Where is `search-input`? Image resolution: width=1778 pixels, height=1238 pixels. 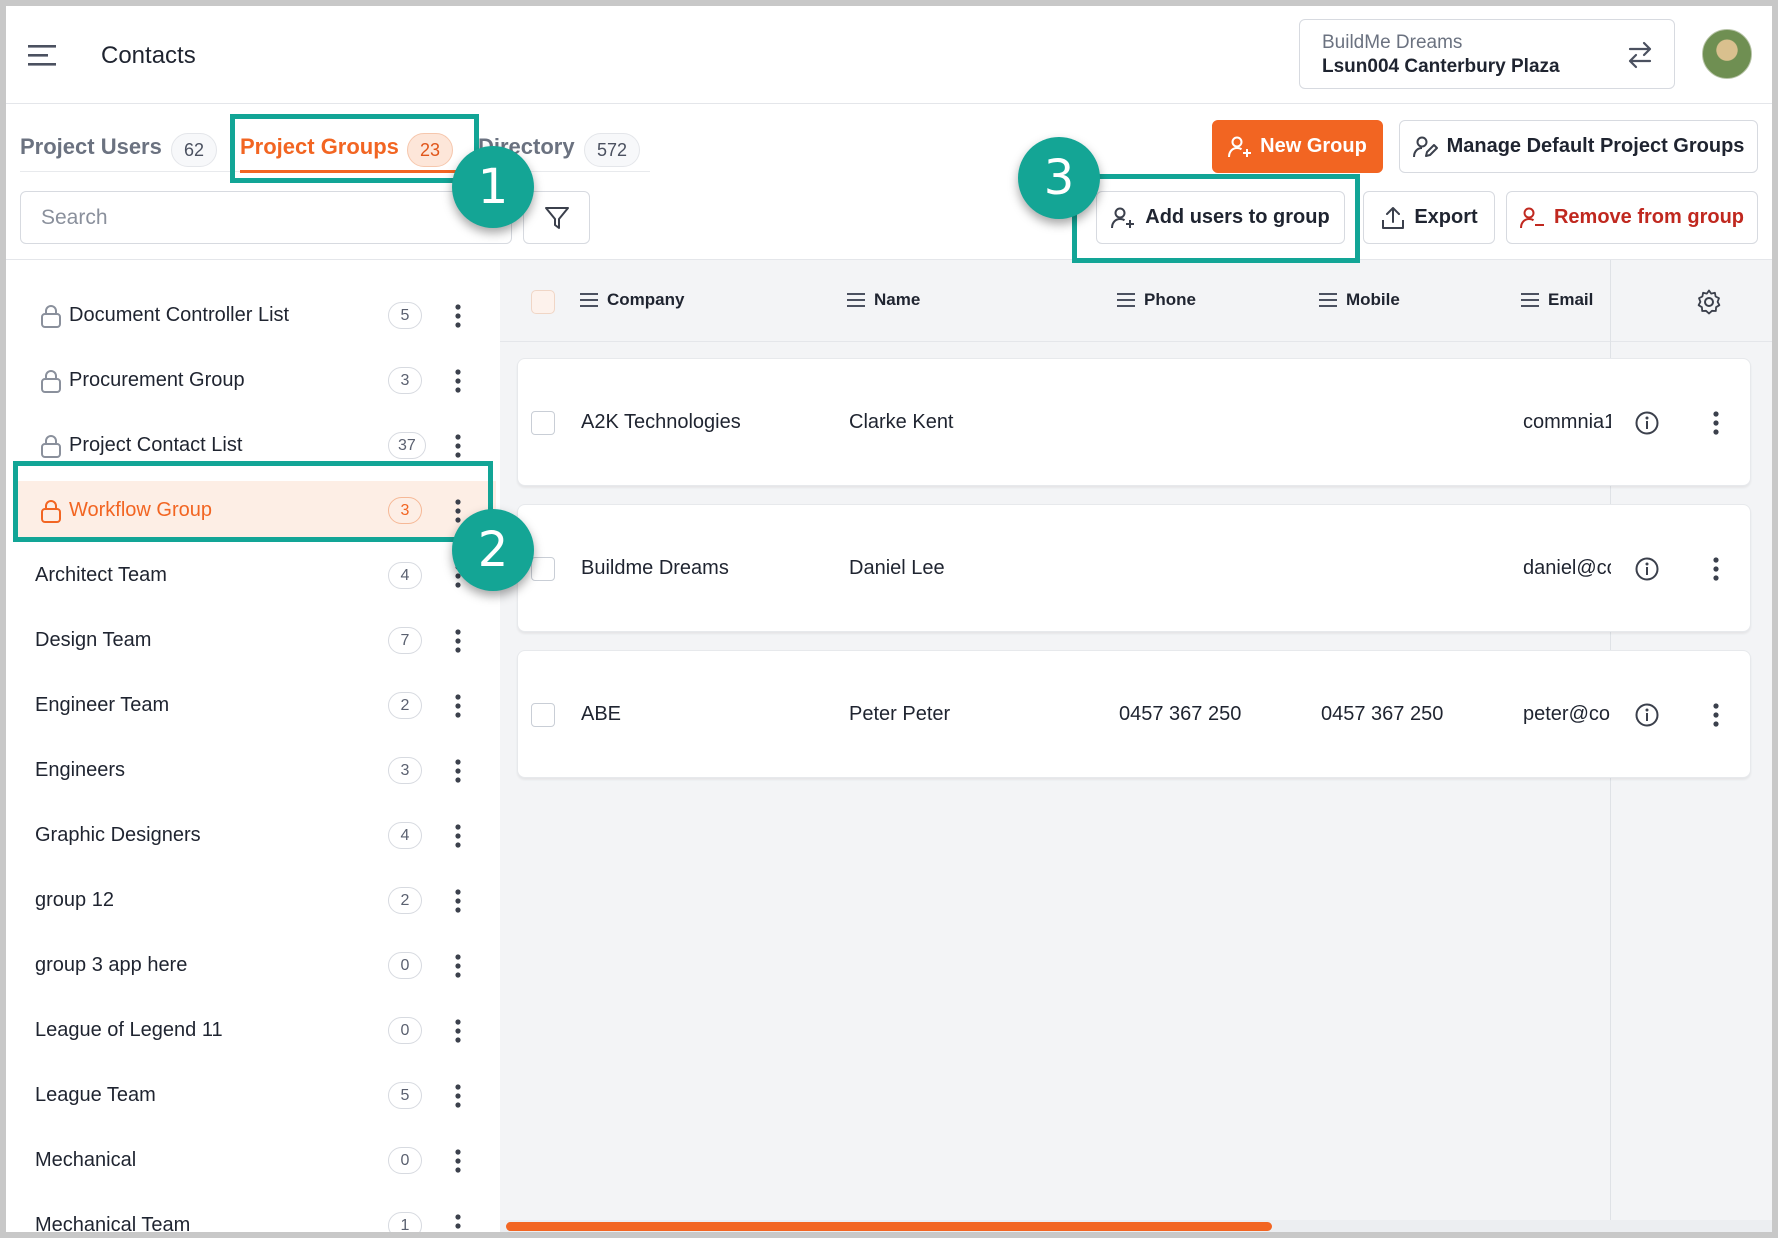 search-input is located at coordinates (266, 217).